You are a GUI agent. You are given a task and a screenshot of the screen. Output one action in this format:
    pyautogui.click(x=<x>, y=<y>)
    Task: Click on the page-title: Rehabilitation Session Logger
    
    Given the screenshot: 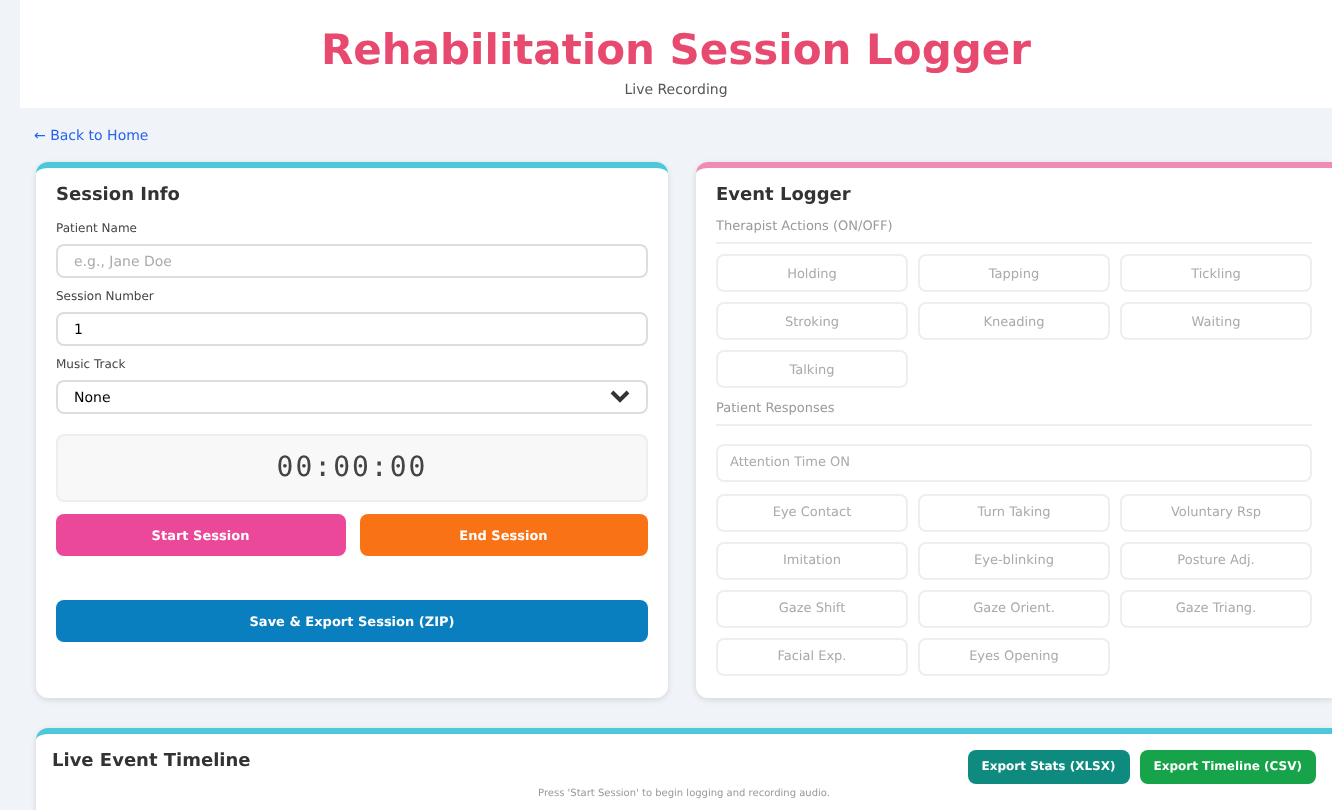 What is the action you would take?
    pyautogui.click(x=676, y=50)
    